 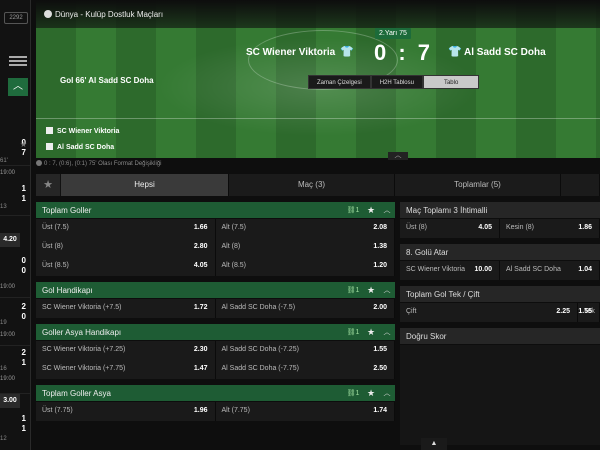 What do you see at coordinates (126, 411) in the screenshot?
I see `odd-cell: Üst (7.75) 1.96` at bounding box center [126, 411].